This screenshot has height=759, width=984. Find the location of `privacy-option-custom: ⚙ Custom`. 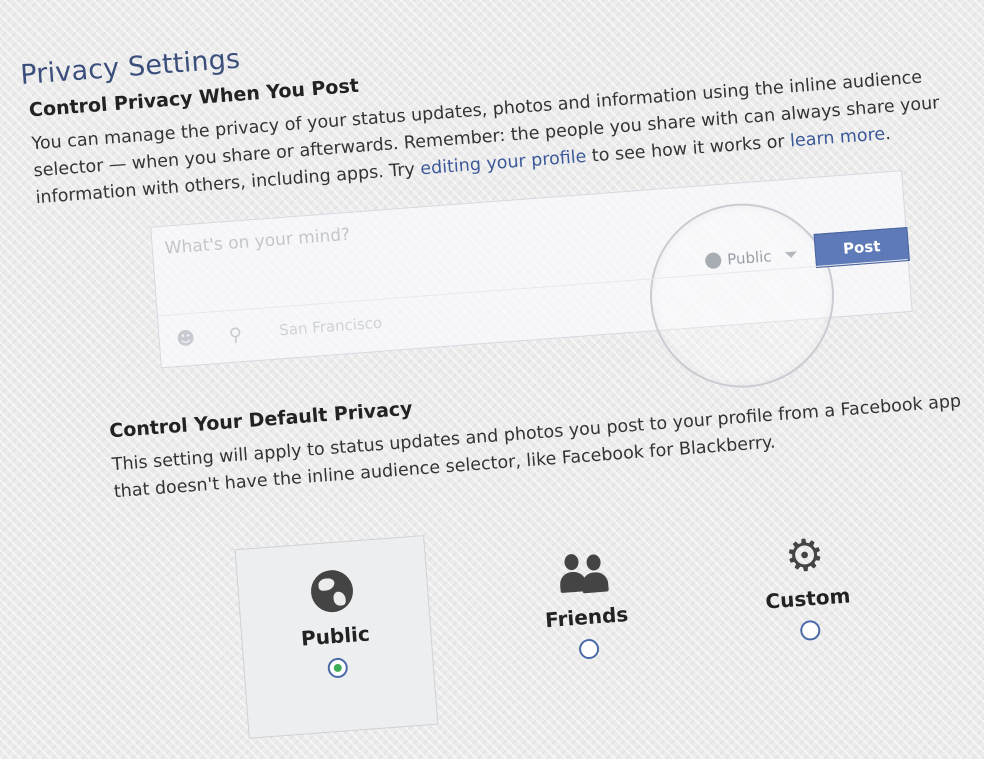

privacy-option-custom: ⚙ Custom is located at coordinates (807, 590).